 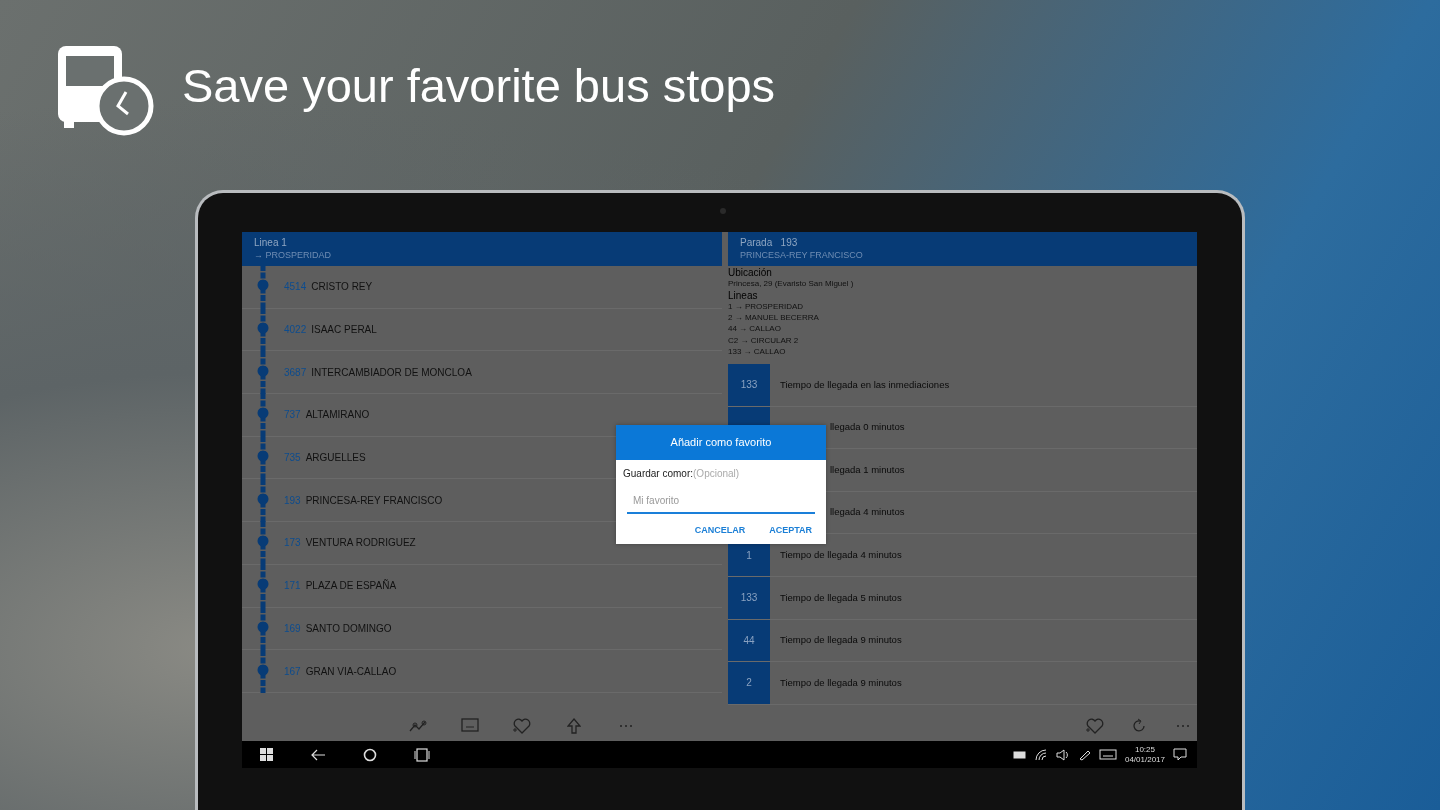 I want to click on line-entry: 1 → PROSPERIDAD, so click(x=766, y=306).